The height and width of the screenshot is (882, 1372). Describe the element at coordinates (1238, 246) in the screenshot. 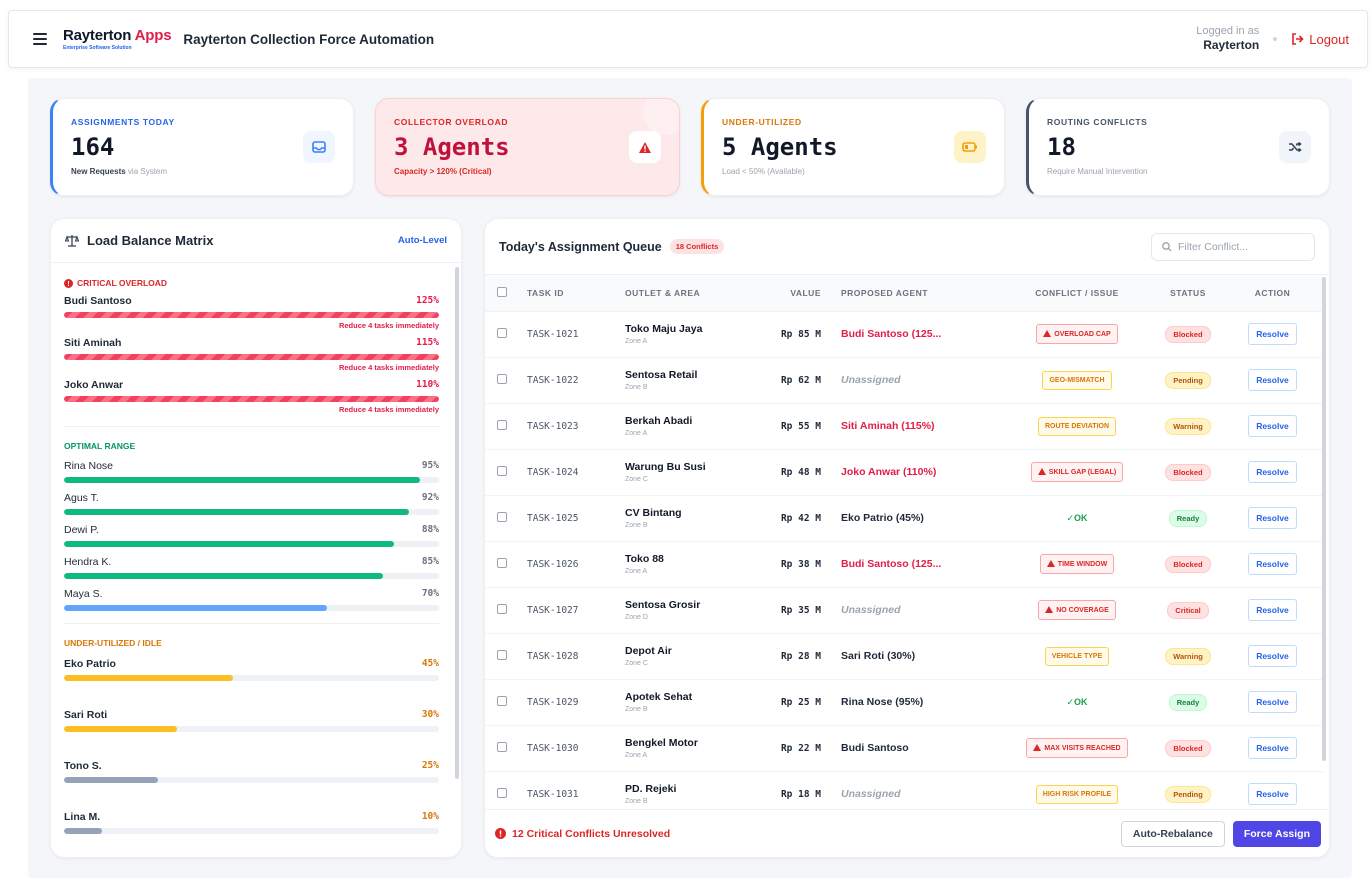

I see `filter-input` at that location.